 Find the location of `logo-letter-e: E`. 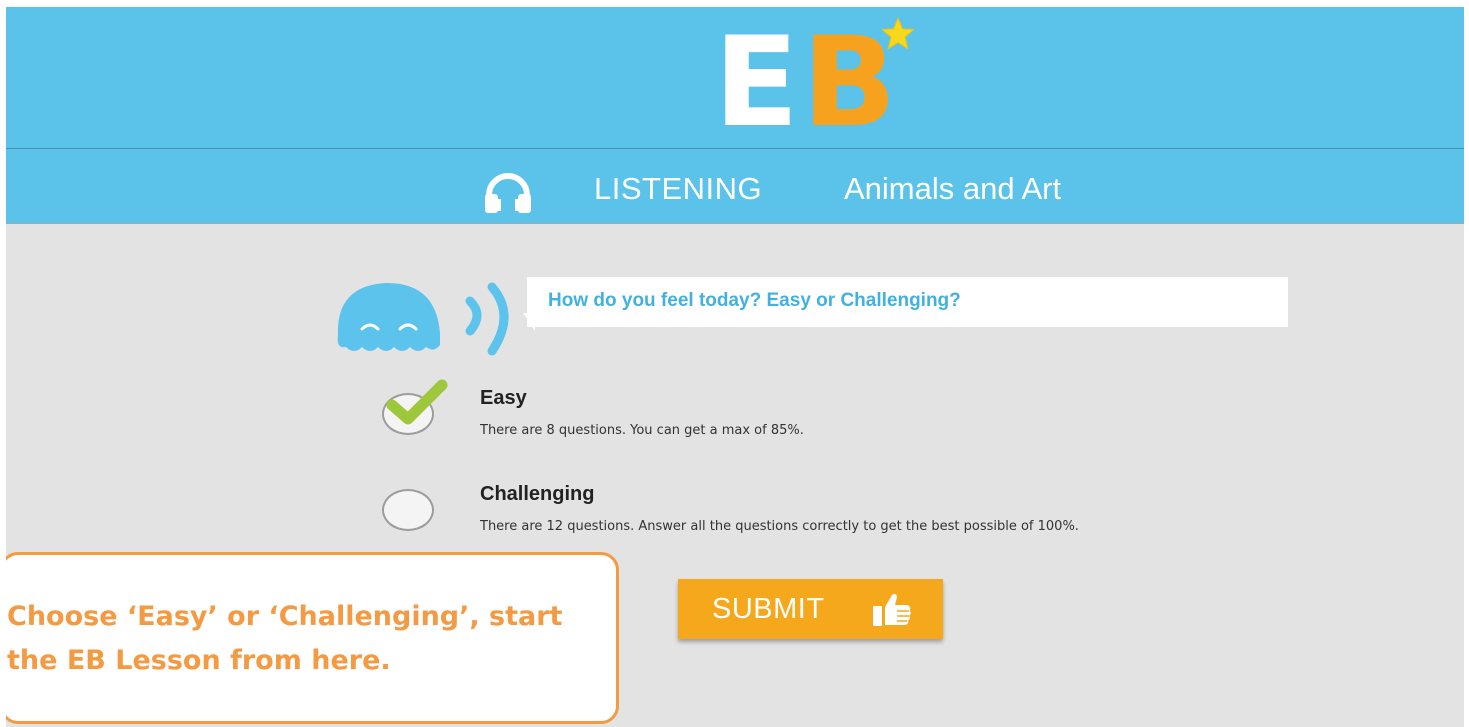

logo-letter-e: E is located at coordinates (756, 83).